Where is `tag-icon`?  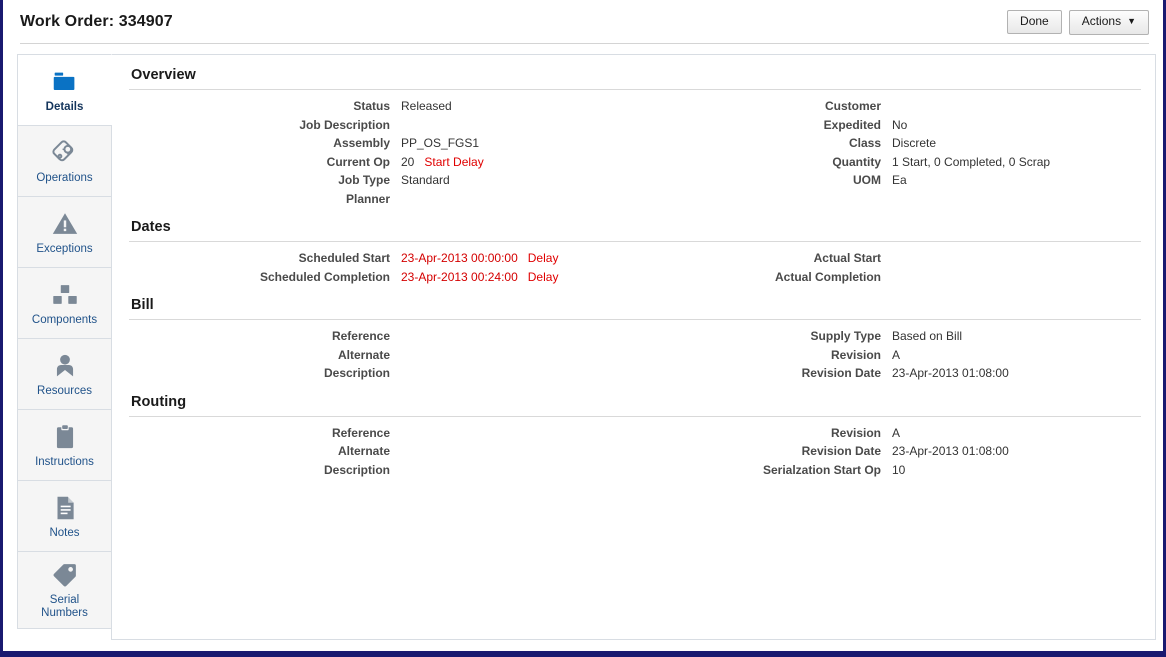 tag-icon is located at coordinates (65, 575).